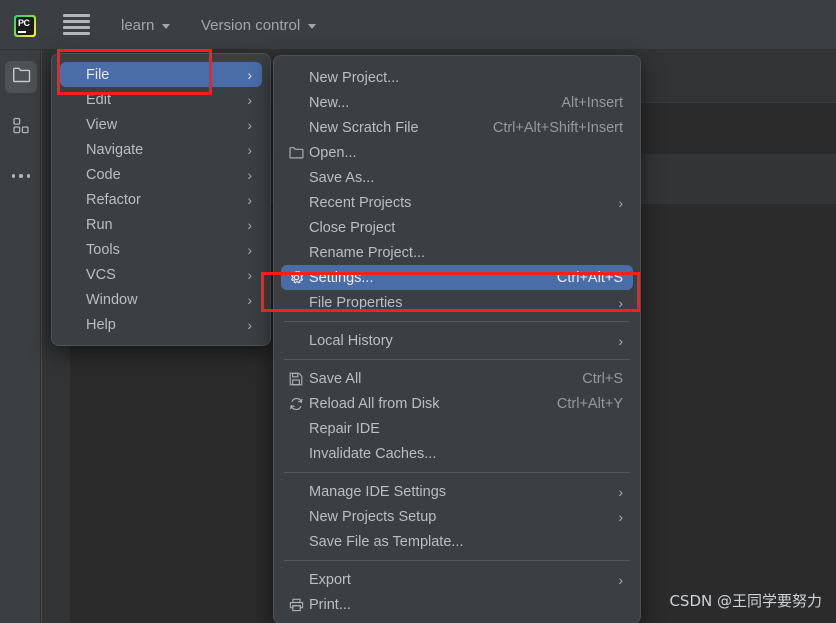 The image size is (836, 623). Describe the element at coordinates (296, 152) in the screenshot. I see `folder-icon` at that location.